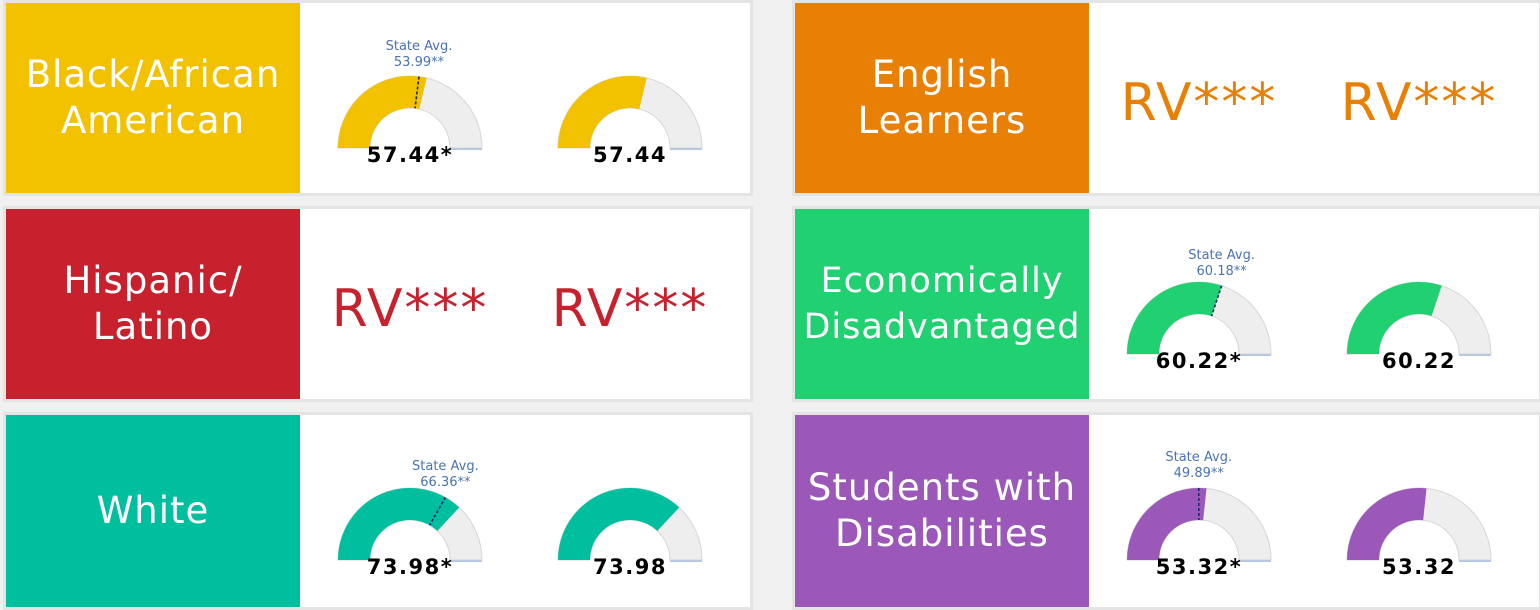 The height and width of the screenshot is (610, 1540). I want to click on gauge-with-state-avg: State Avg. 60.18** 60.22*, so click(1199, 304).